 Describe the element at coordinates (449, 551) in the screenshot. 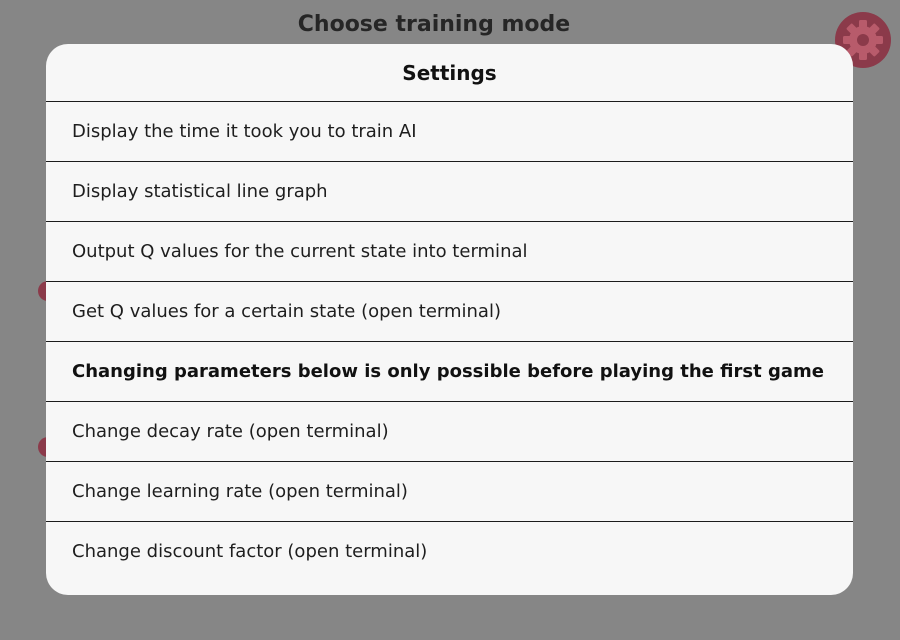

I see `change-discount-factor-option: Change discount factor (open terminal)` at that location.